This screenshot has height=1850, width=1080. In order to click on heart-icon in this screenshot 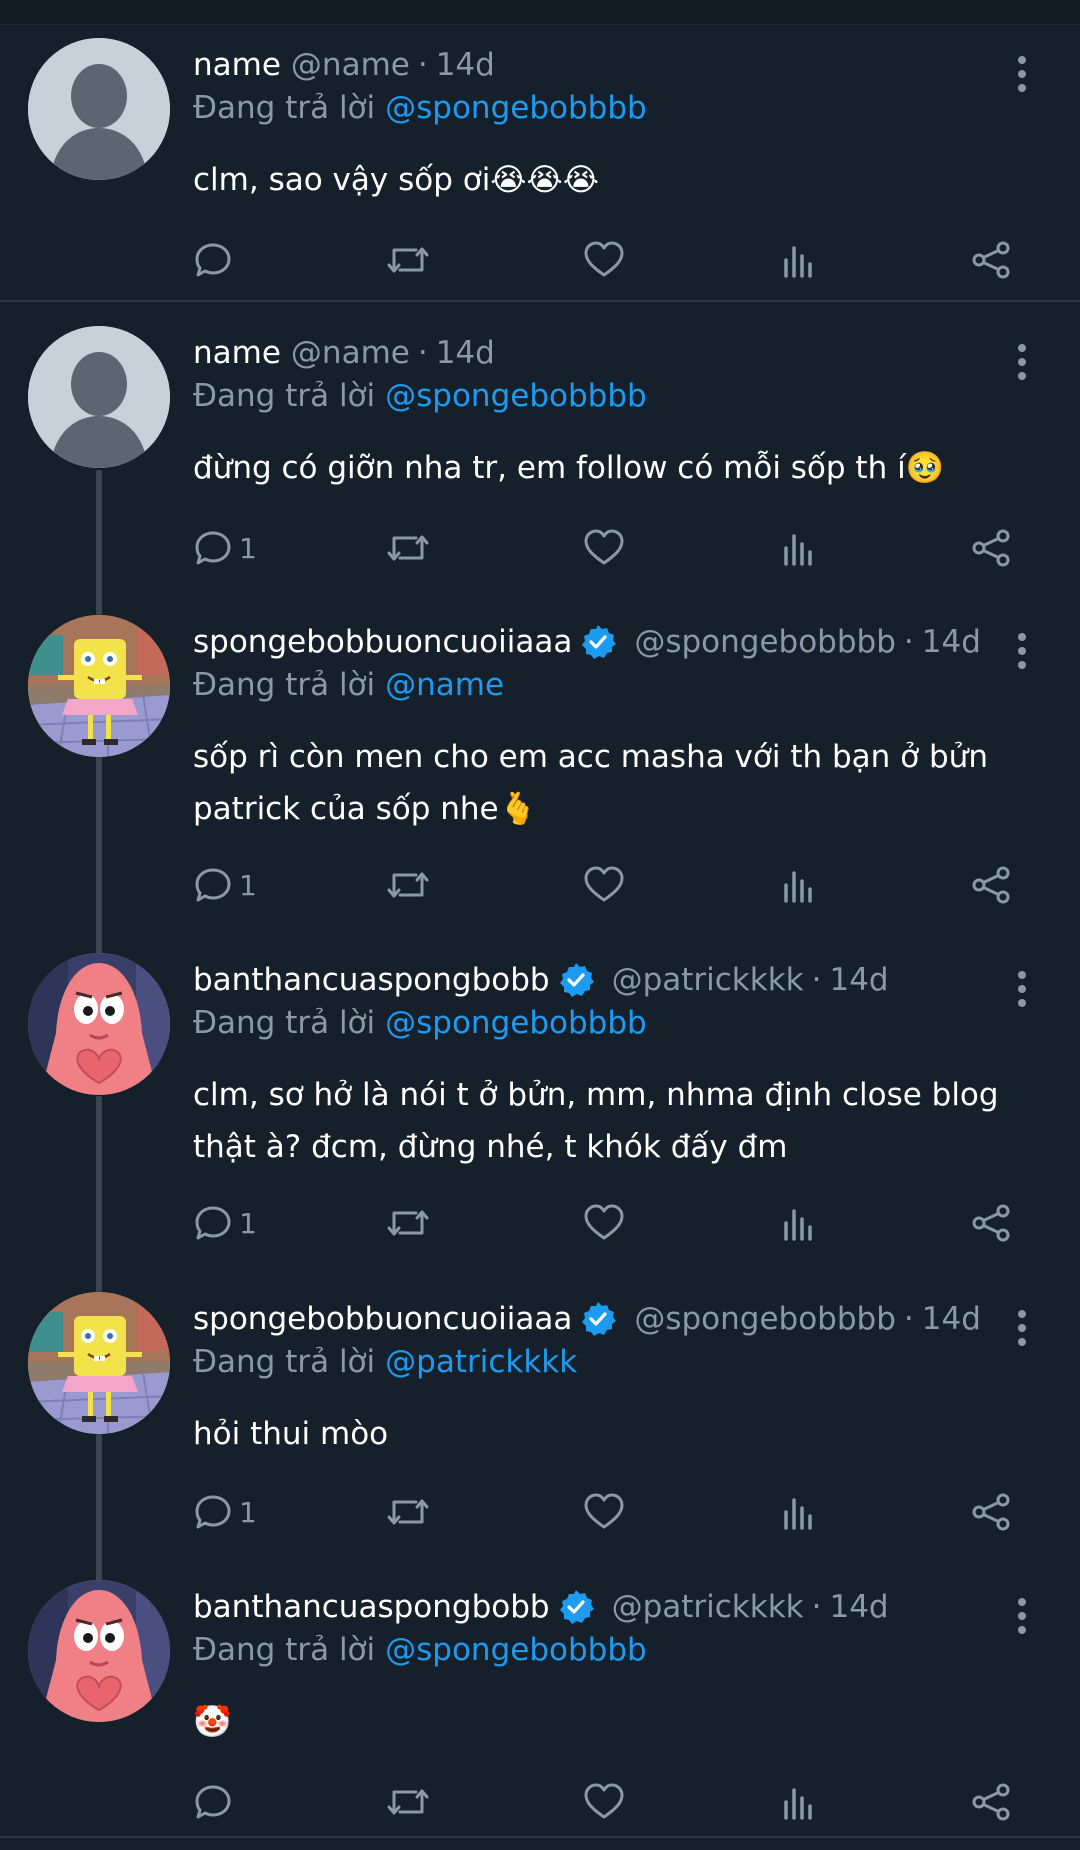, I will do `click(604, 884)`.